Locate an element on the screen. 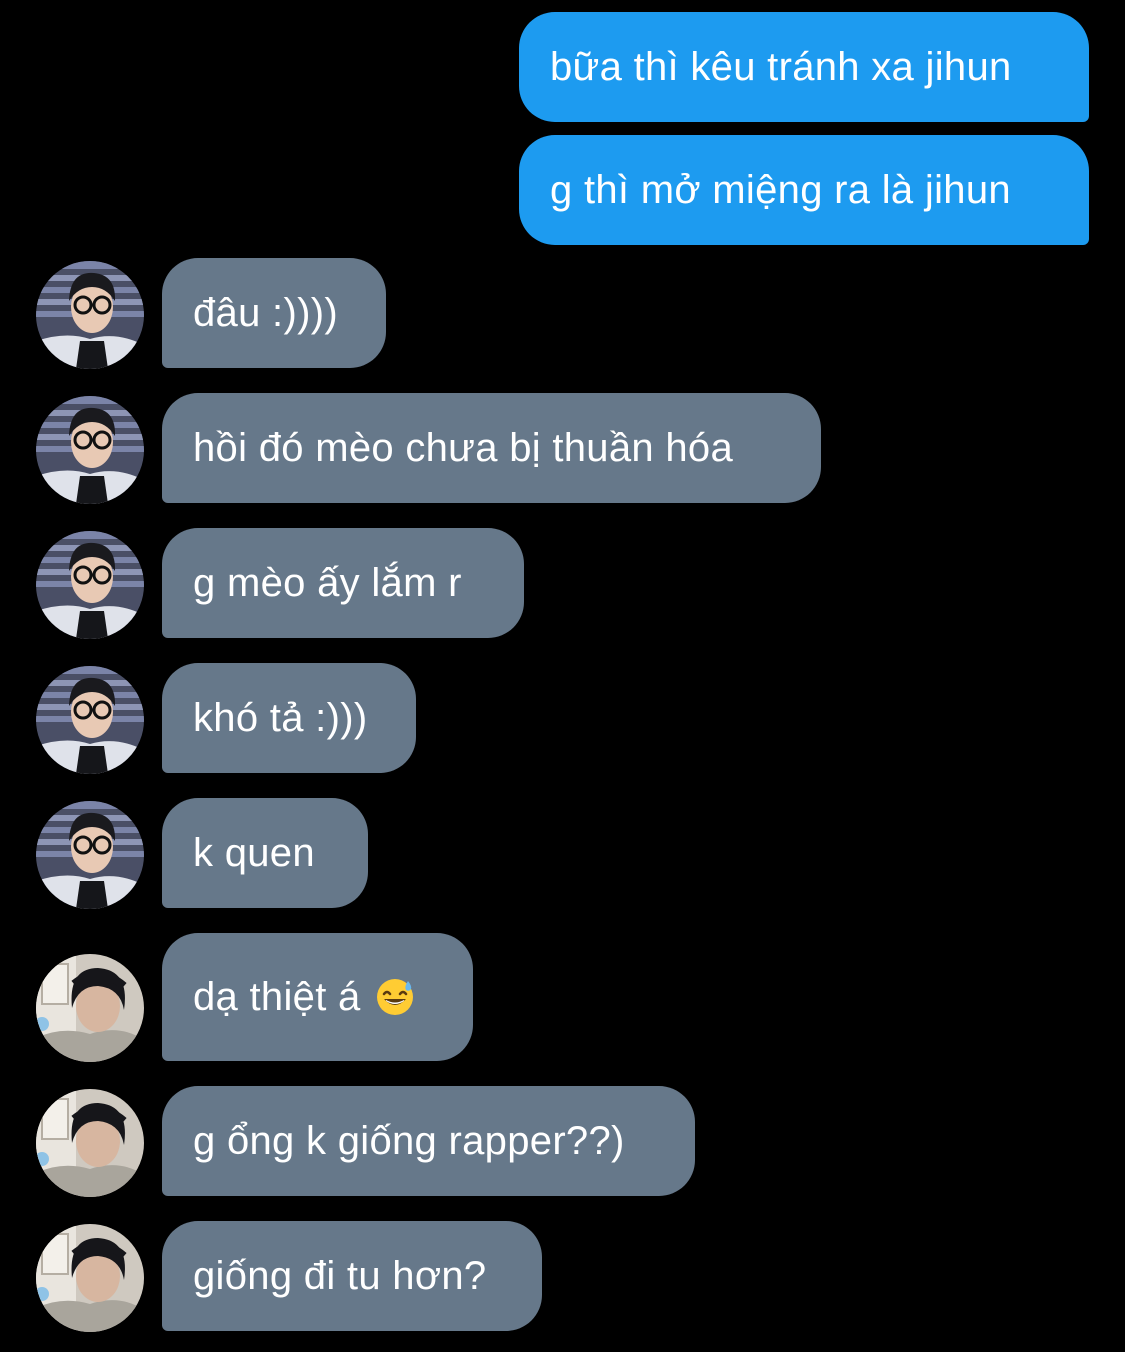  message-text: g thì mở miệng ra là jihun is located at coordinates (780, 189).